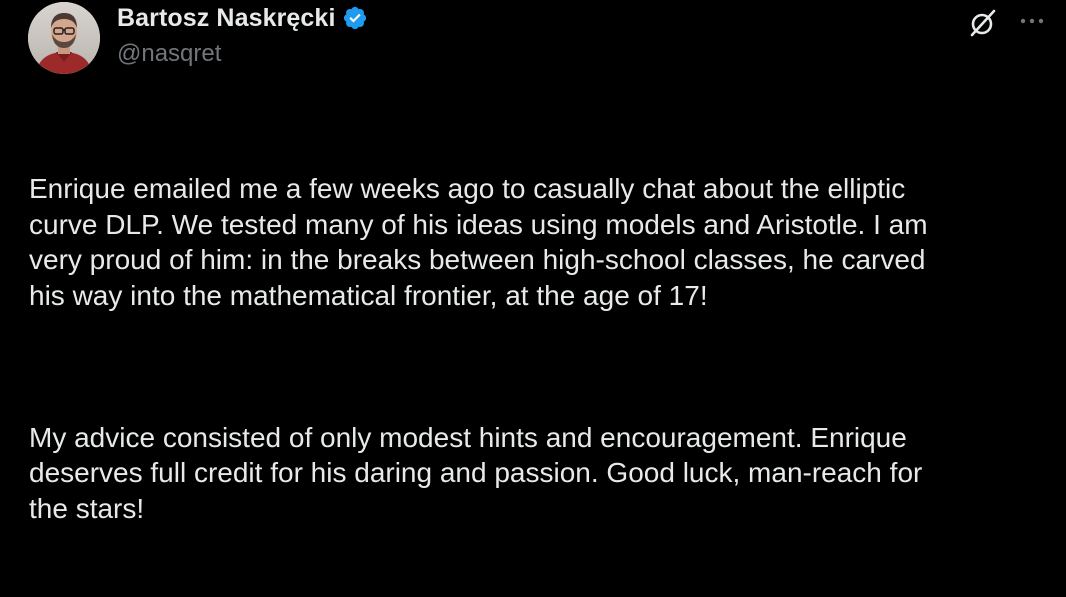  Describe the element at coordinates (242, 54) in the screenshot. I see `author-handle: @nasqret` at that location.